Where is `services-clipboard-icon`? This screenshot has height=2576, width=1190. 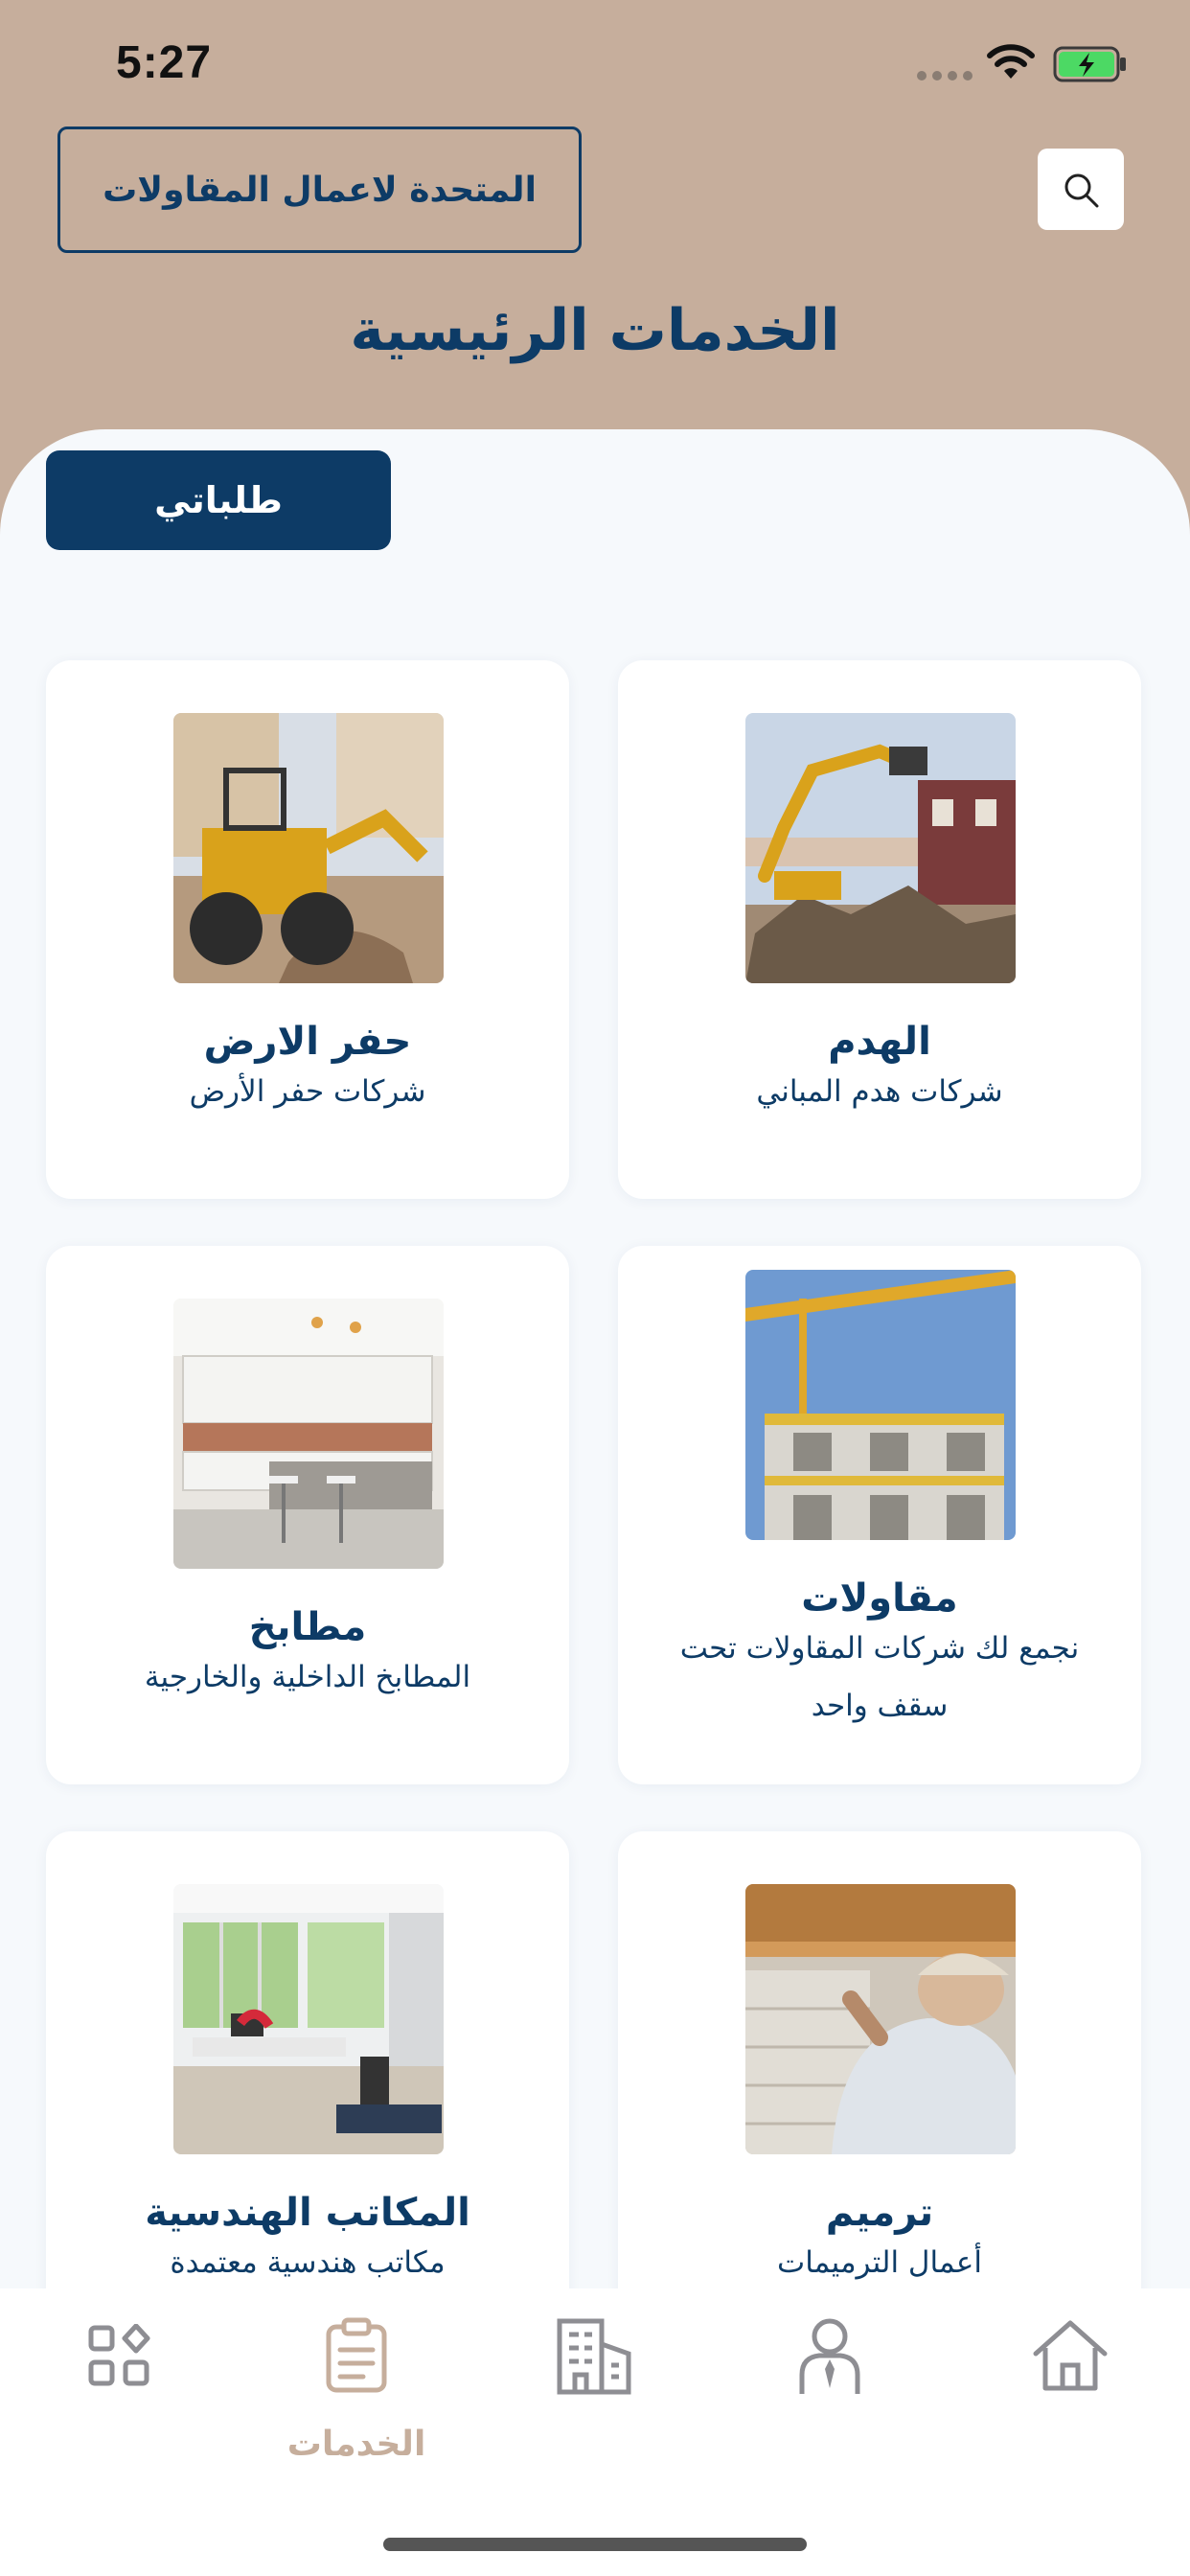 services-clipboard-icon is located at coordinates (357, 2355).